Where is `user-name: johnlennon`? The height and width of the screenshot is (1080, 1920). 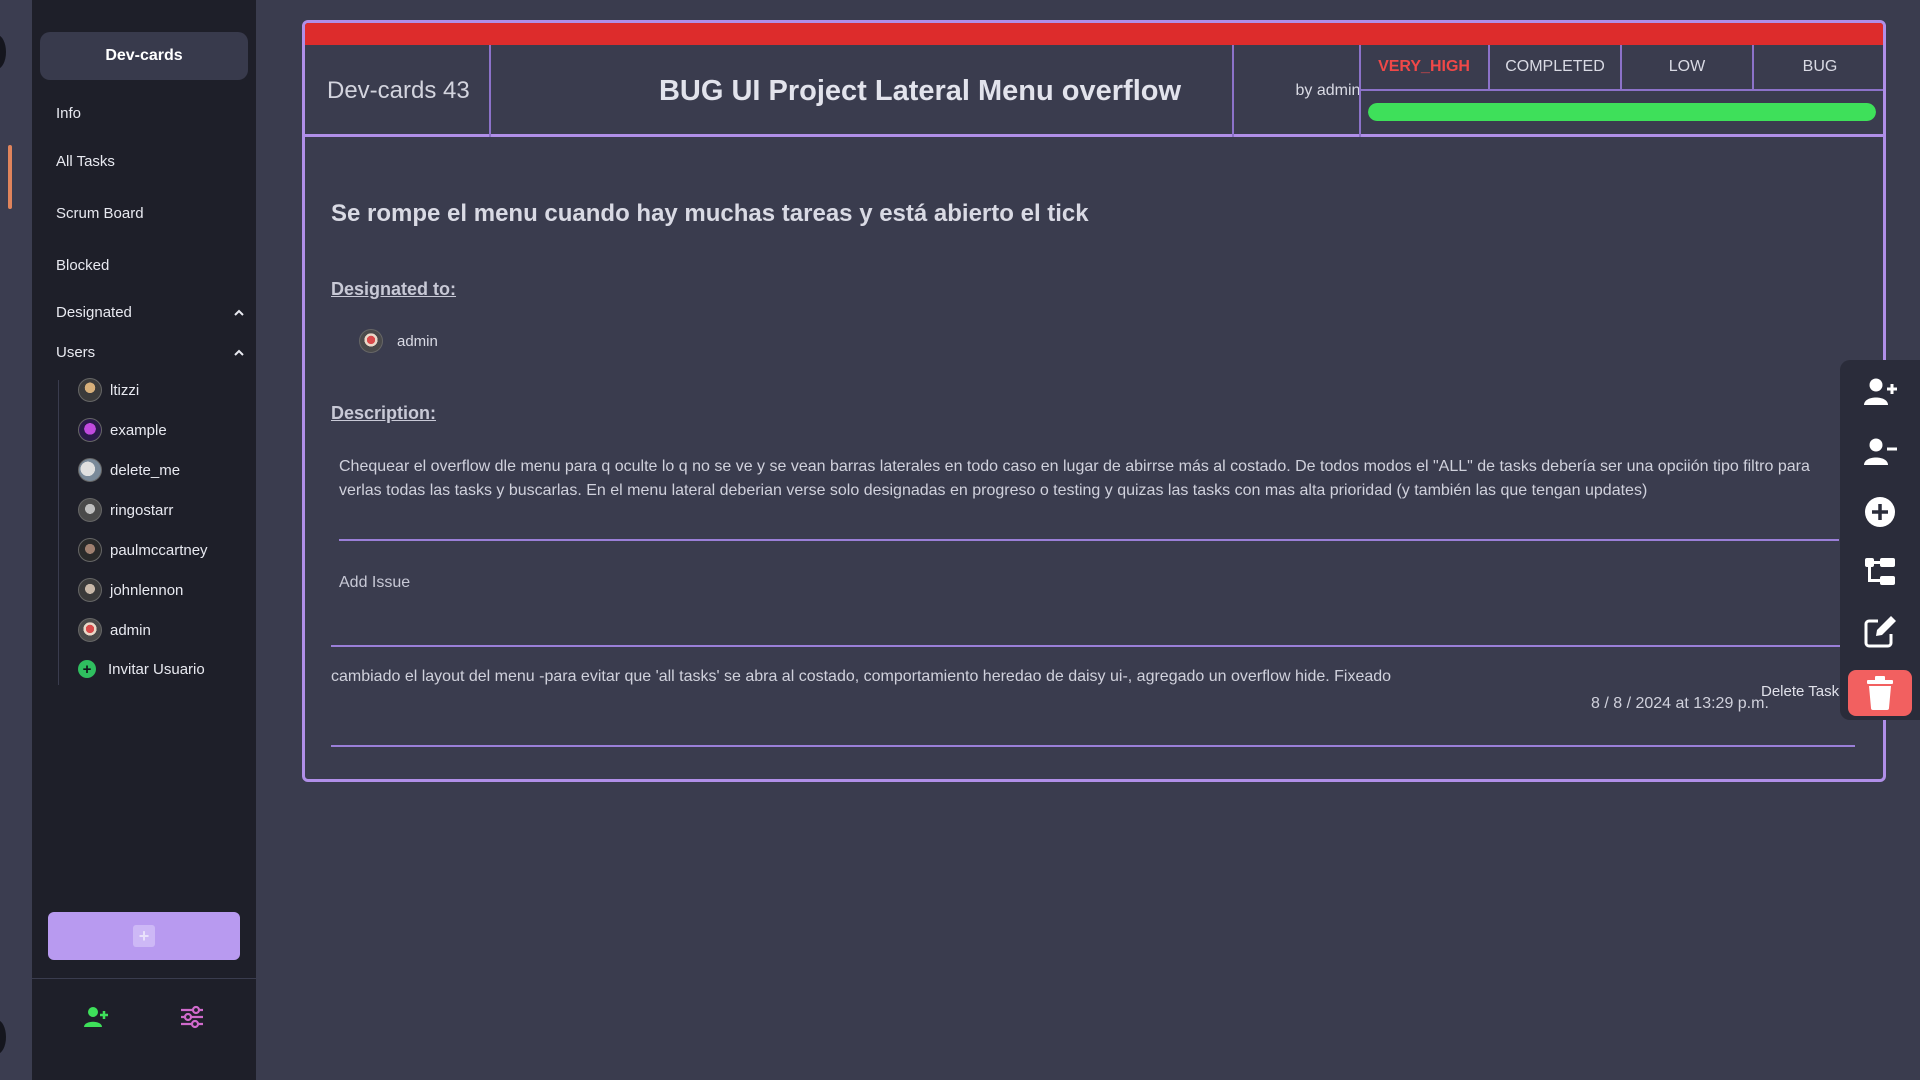 user-name: johnlennon is located at coordinates (147, 590).